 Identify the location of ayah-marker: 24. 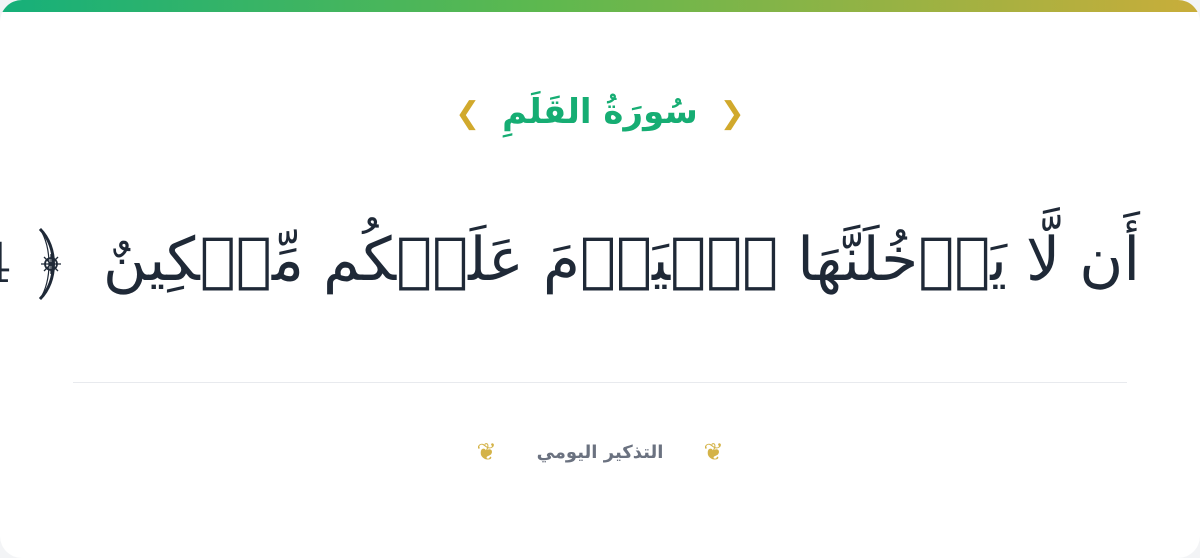
(33, 264).